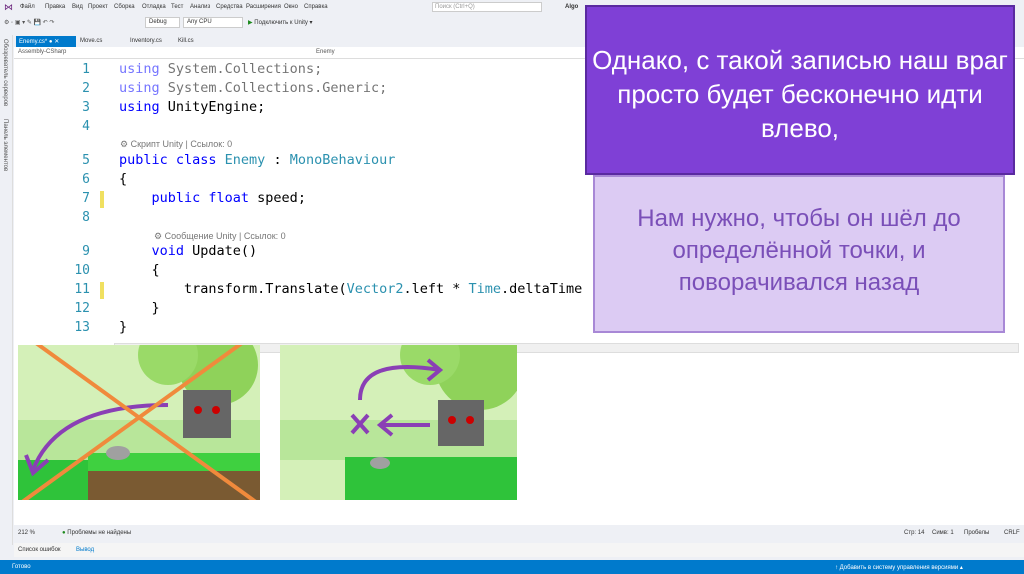 The image size is (1024, 574). Describe the element at coordinates (46, 41) in the screenshot. I see `tab-enemy: Enemy.cs* ● ✕` at that location.